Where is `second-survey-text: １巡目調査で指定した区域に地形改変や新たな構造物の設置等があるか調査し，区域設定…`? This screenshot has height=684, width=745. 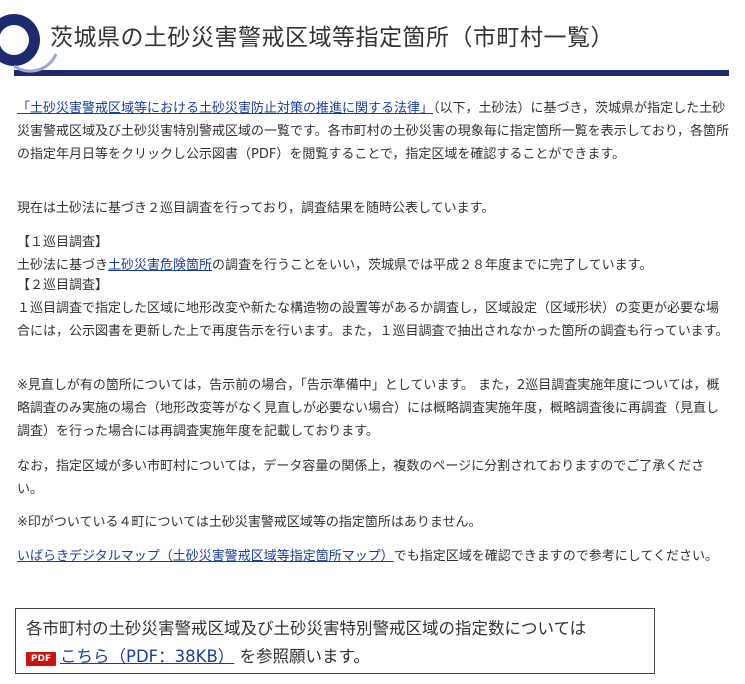
second-survey-text: １巡目調査で指定した区域に地形改変や新たな構造物の設置等があるか調査し，区域設定… is located at coordinates (373, 320).